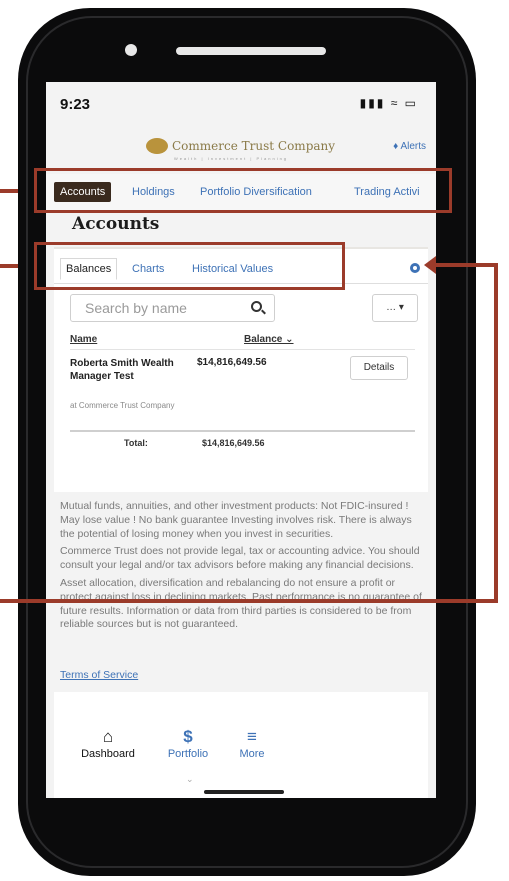 This screenshot has height=881, width=509. What do you see at coordinates (99, 675) in the screenshot?
I see `terms-of-service-link: Terms of Service` at bounding box center [99, 675].